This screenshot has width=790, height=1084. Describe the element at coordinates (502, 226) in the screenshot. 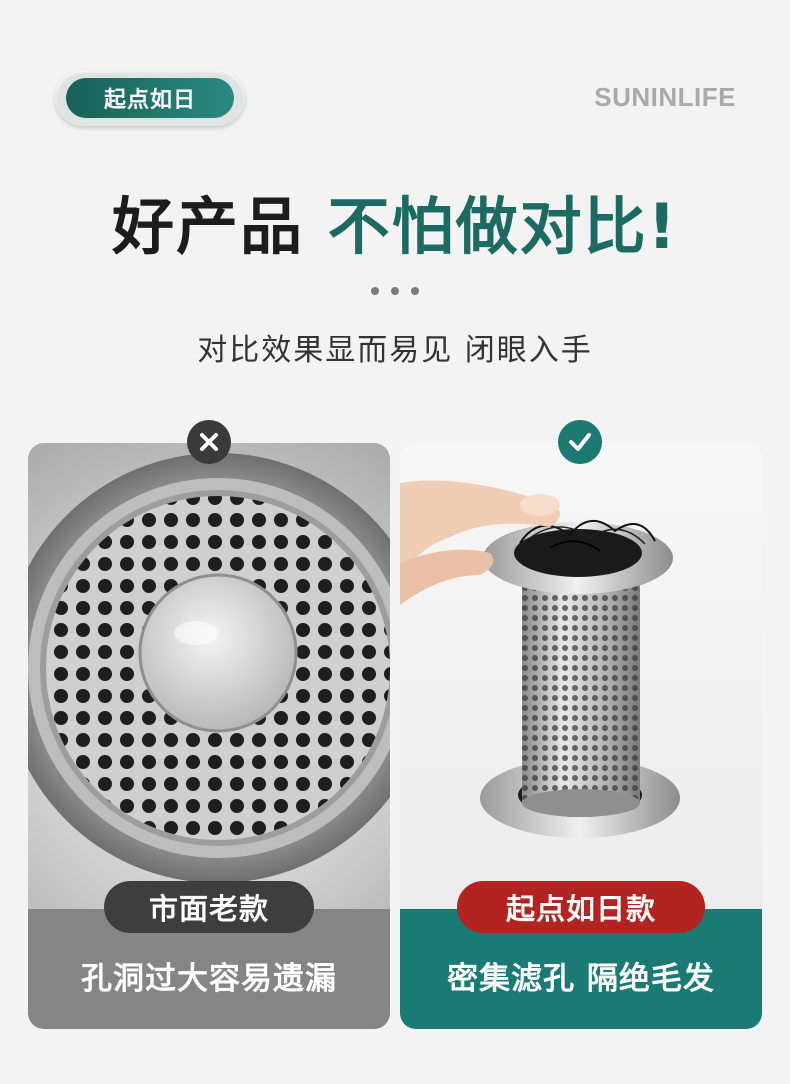

I see `headline-part2: 不怕做对比!` at that location.